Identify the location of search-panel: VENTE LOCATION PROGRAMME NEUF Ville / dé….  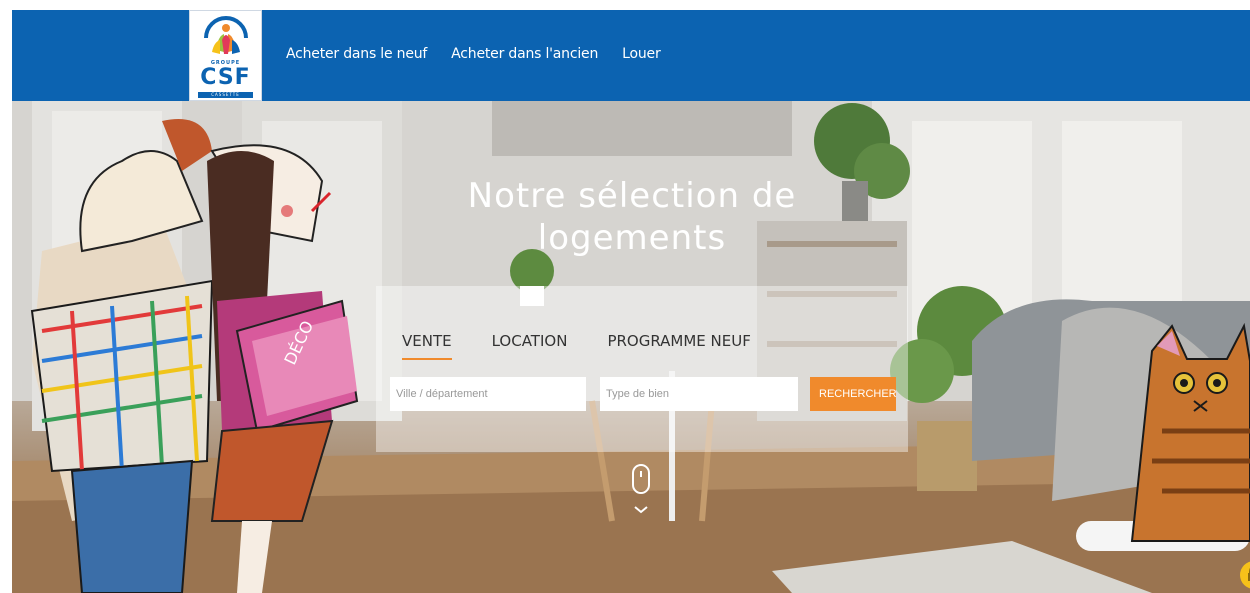
(642, 369).